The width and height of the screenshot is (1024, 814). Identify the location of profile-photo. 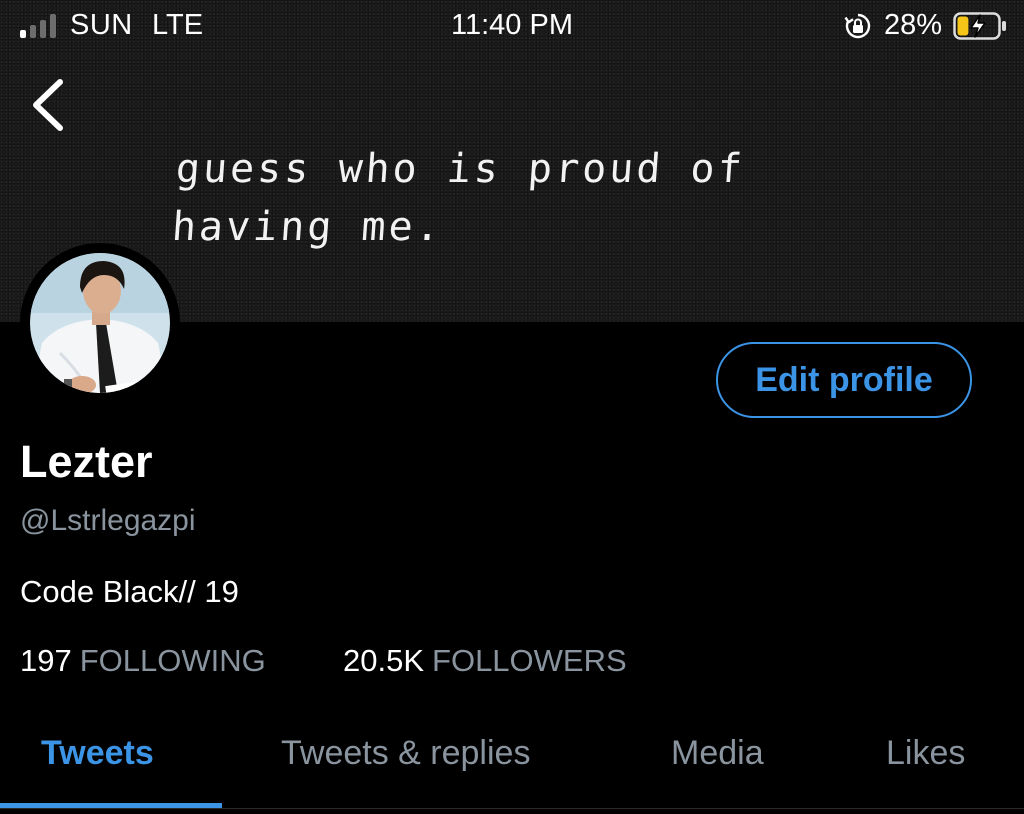
(100, 323).